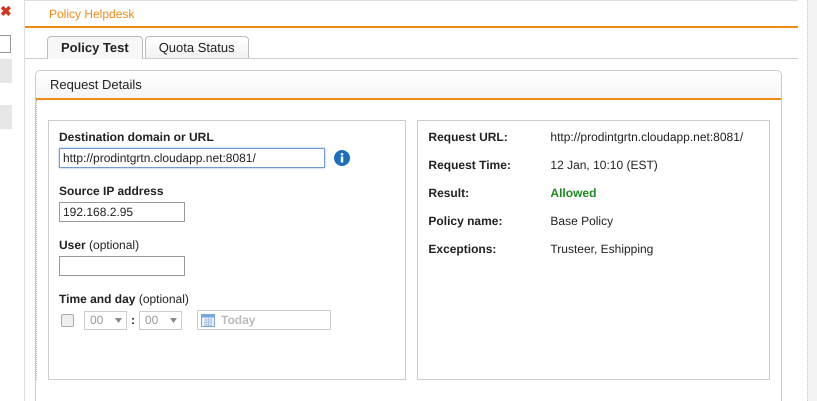  What do you see at coordinates (574, 193) in the screenshot?
I see `result-value: Allowed` at bounding box center [574, 193].